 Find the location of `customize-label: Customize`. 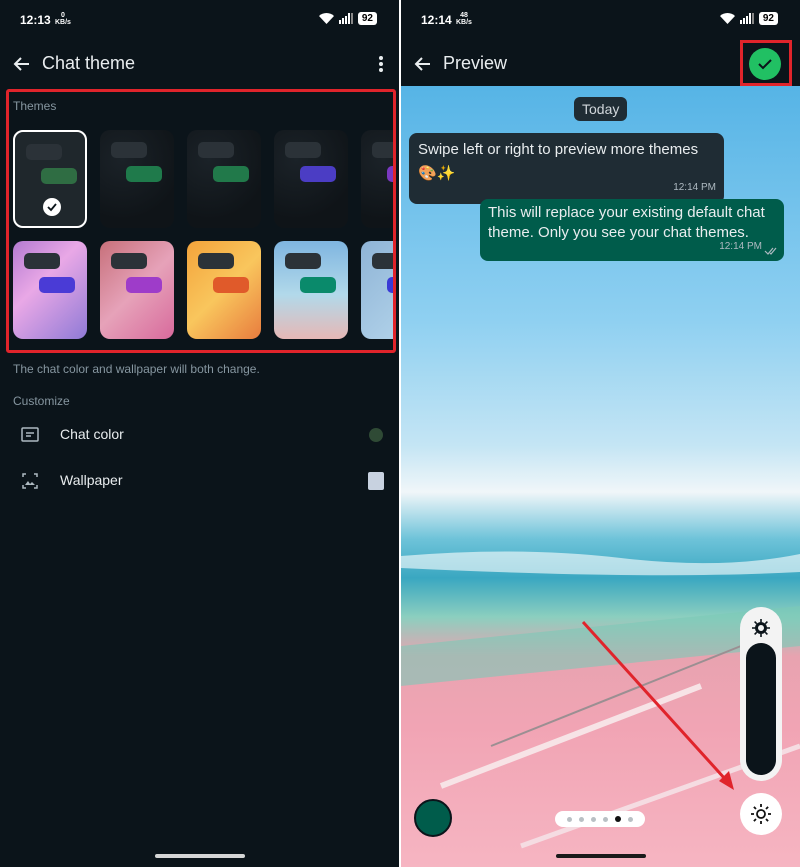

customize-label: Customize is located at coordinates (41, 401).